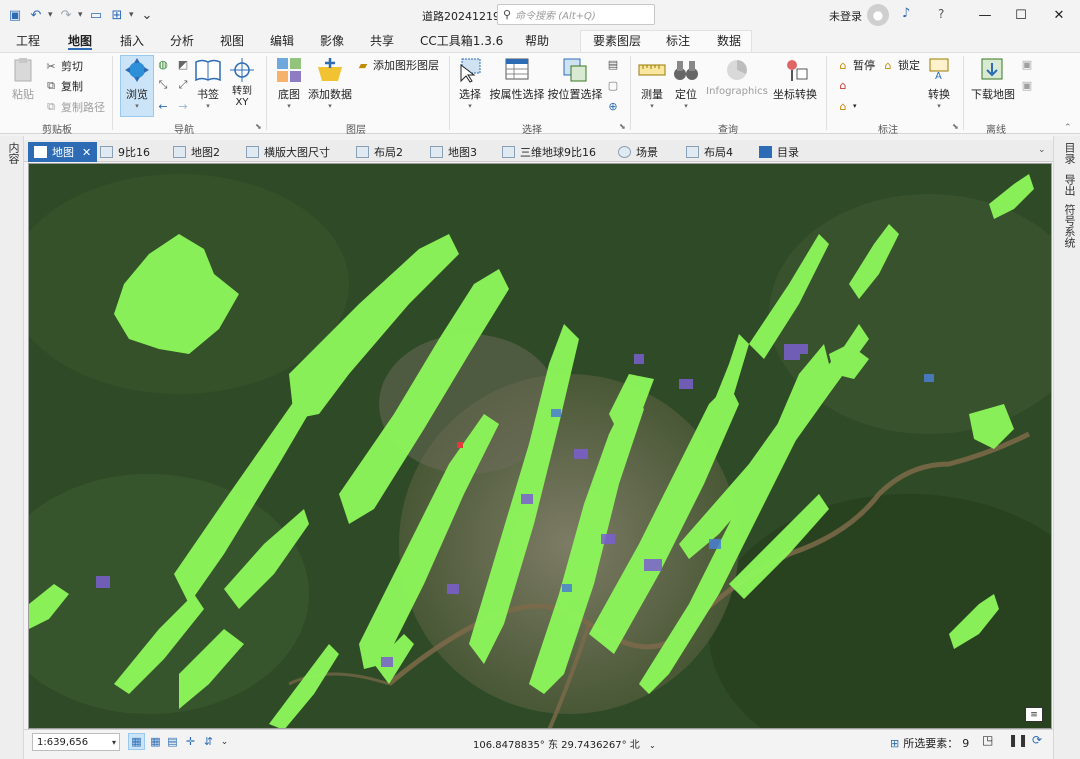 This screenshot has width=1080, height=759. Describe the element at coordinates (652, 83) in the screenshot. I see `measure-button: 测量 ▾` at that location.